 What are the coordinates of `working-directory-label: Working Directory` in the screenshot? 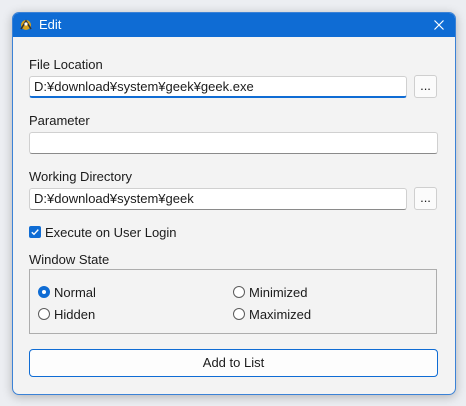 It's located at (81, 176).